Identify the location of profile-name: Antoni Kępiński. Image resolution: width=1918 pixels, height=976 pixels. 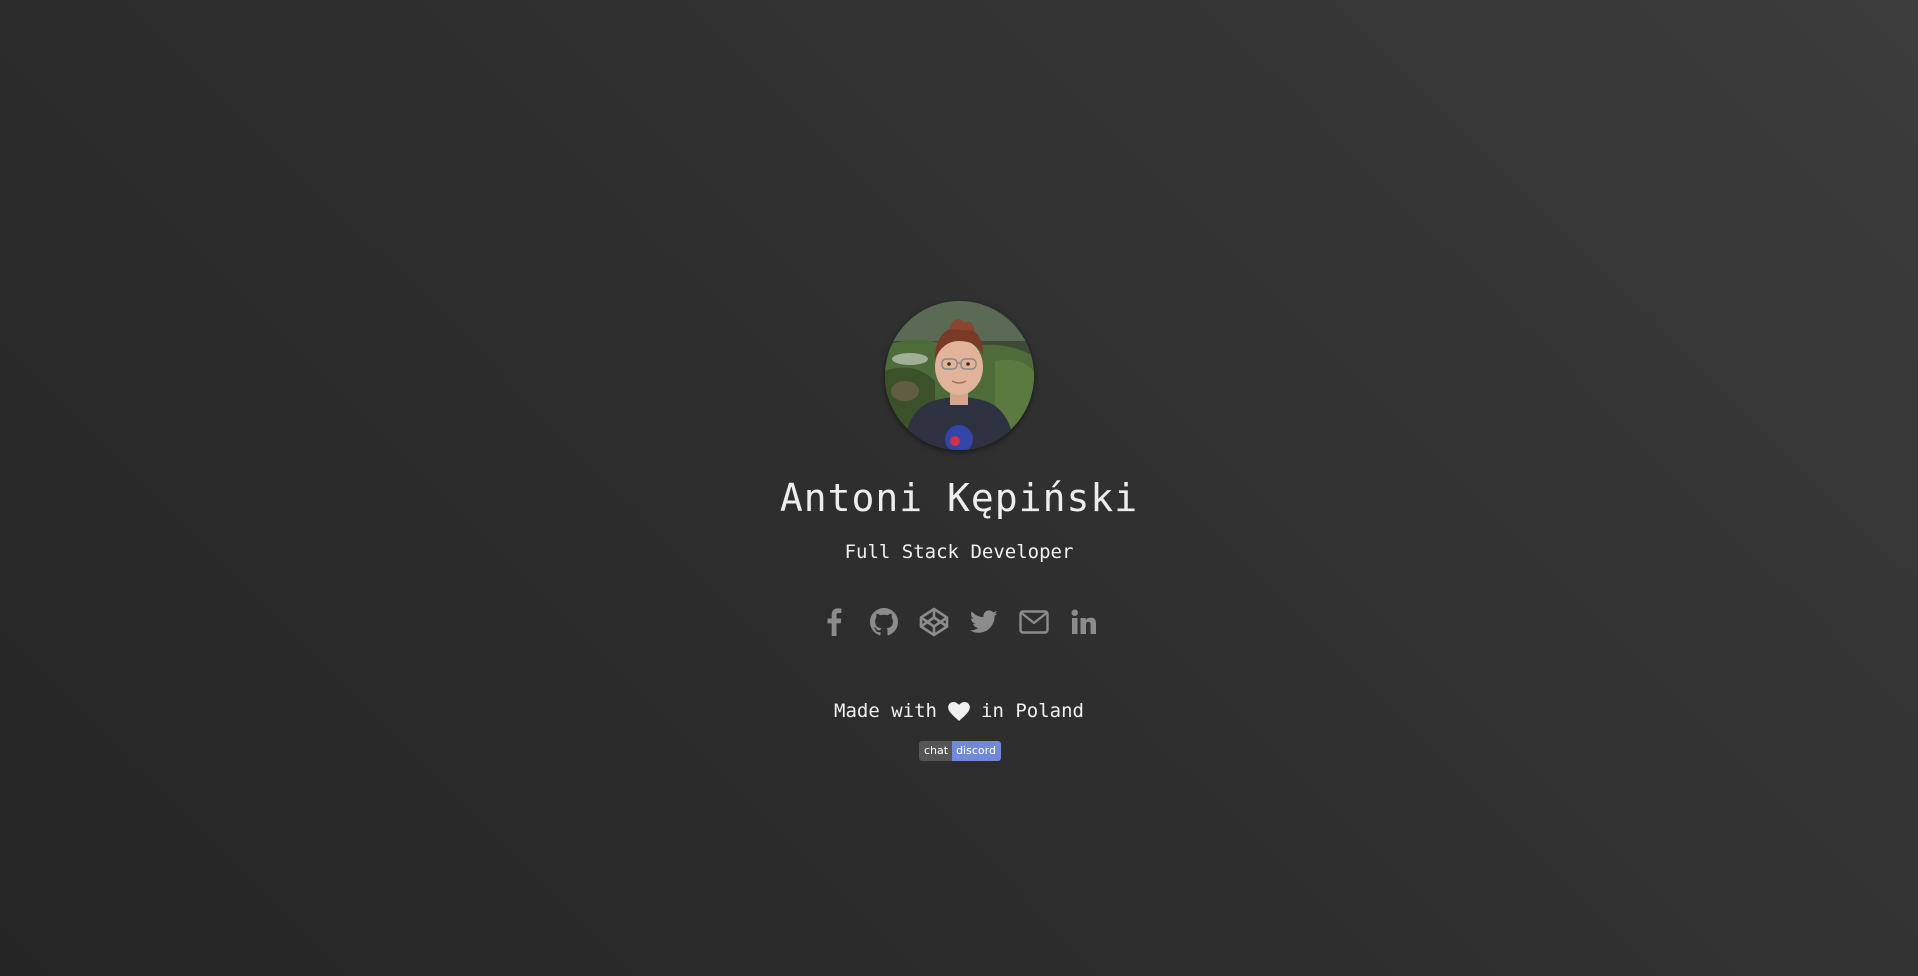
(959, 498).